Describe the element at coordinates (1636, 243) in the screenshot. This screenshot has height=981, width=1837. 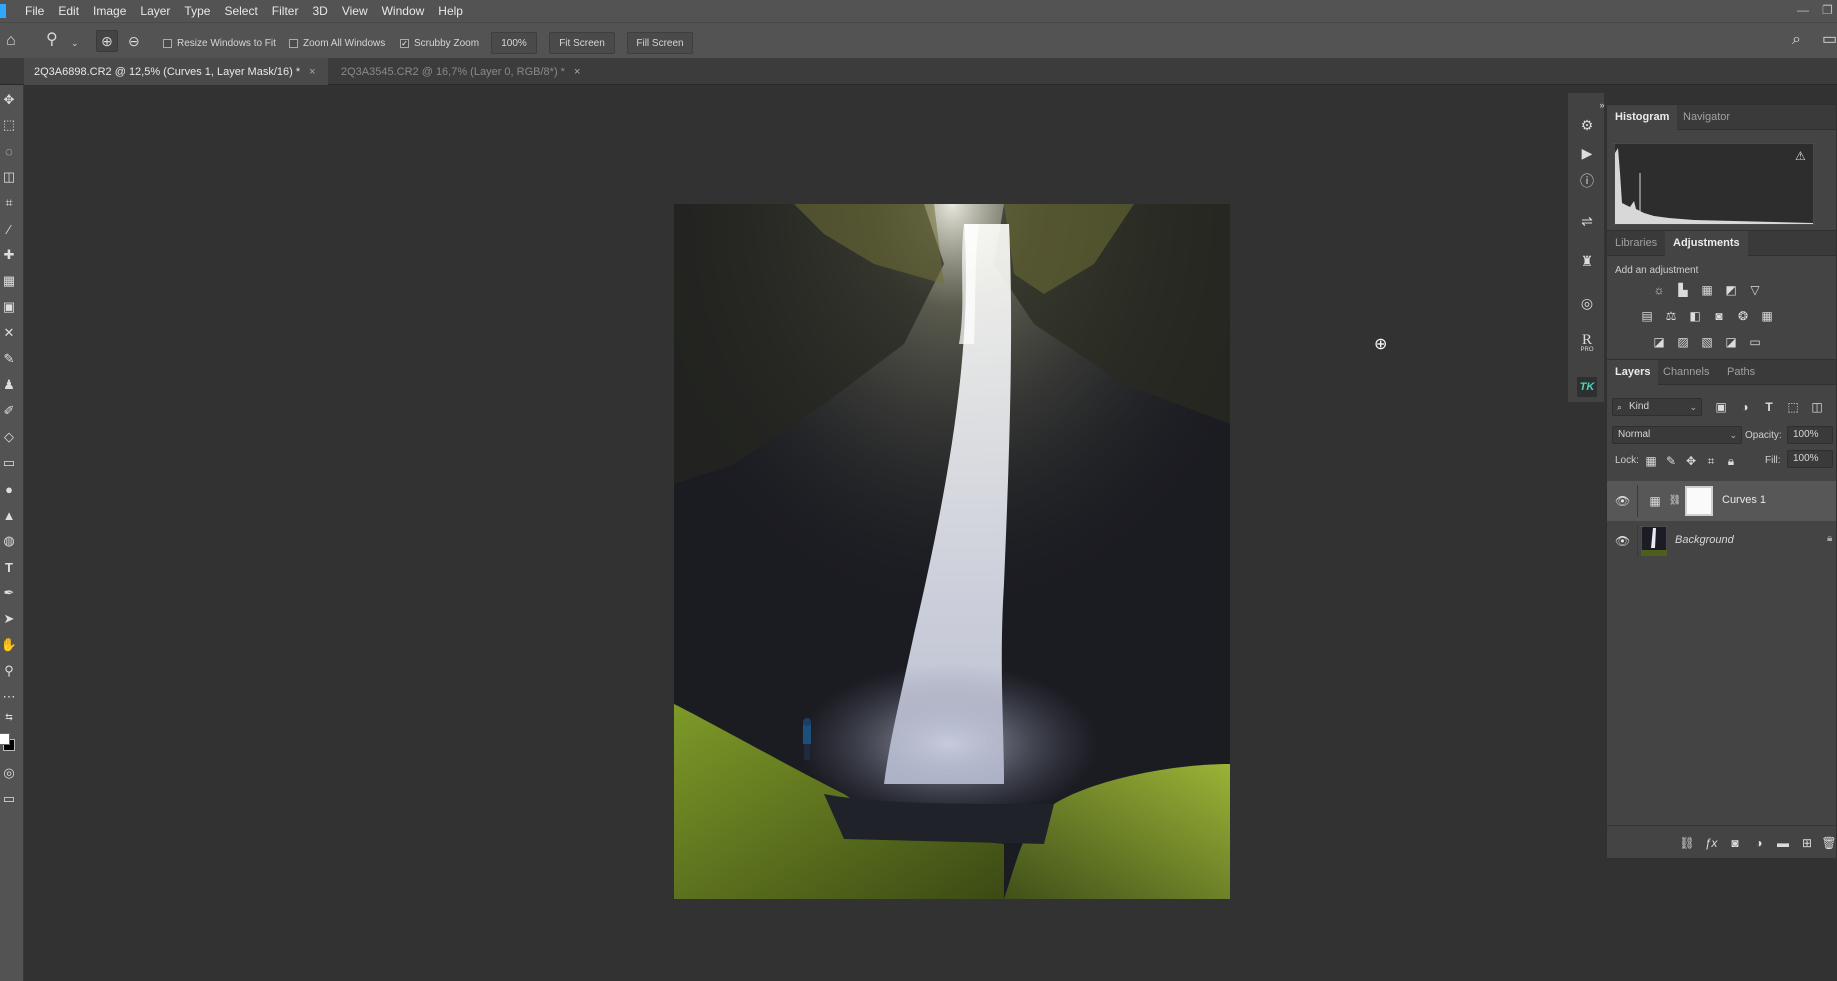
I see `tab-libraries: Libraries` at that location.